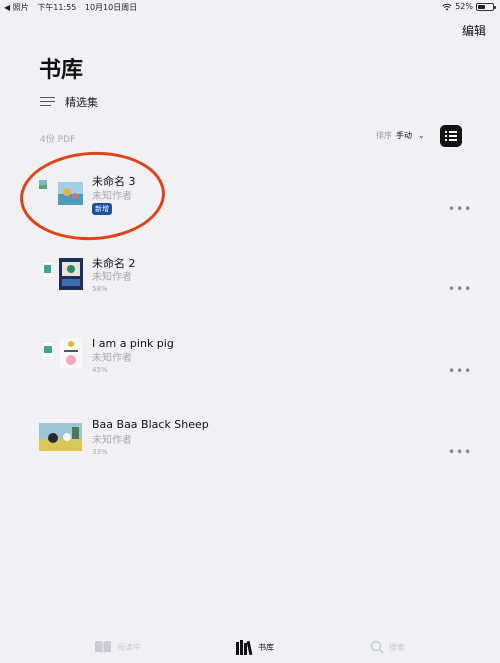  What do you see at coordinates (129, 647) in the screenshot?
I see `tab-label: 阅读中` at bounding box center [129, 647].